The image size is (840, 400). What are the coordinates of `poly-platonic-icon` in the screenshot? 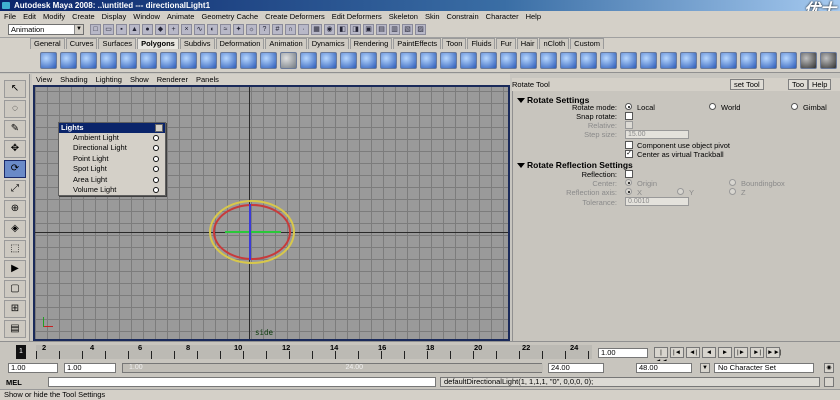 It's located at (268, 60).